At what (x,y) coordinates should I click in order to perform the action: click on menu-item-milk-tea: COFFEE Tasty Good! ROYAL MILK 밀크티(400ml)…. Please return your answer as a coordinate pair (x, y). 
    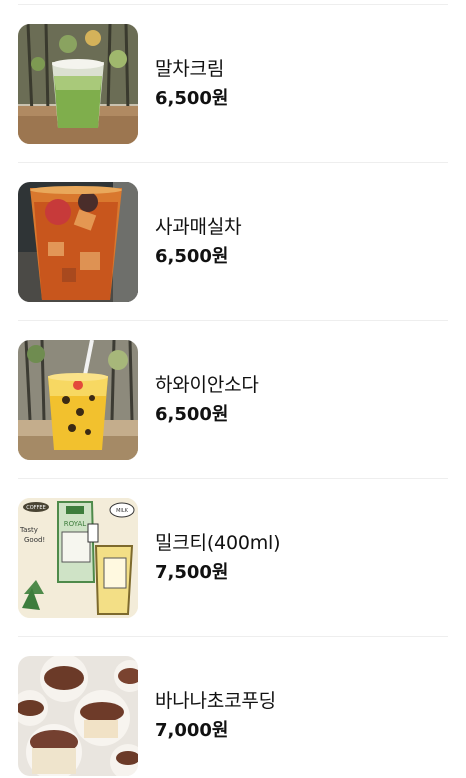
    Looking at the image, I should click on (233, 558).